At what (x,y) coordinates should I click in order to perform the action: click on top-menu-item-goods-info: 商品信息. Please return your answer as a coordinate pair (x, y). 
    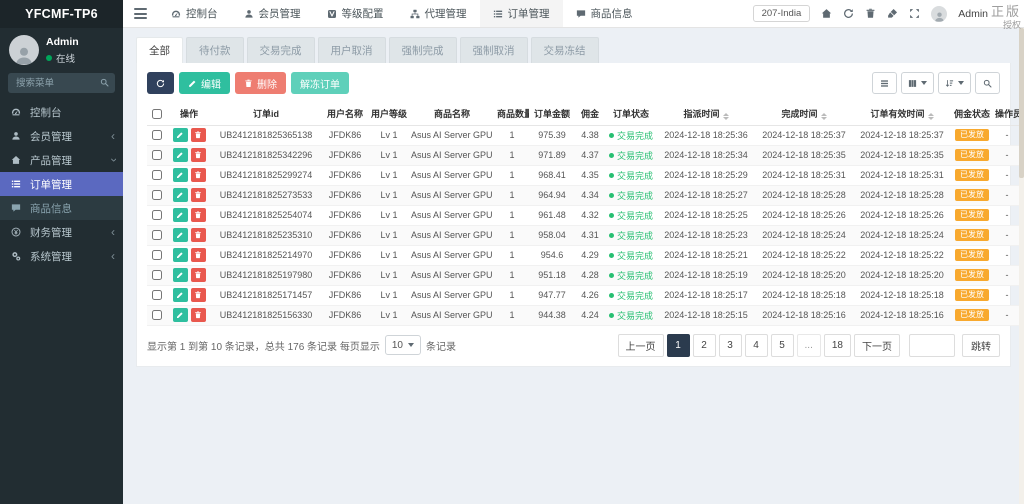
    Looking at the image, I should click on (604, 13).